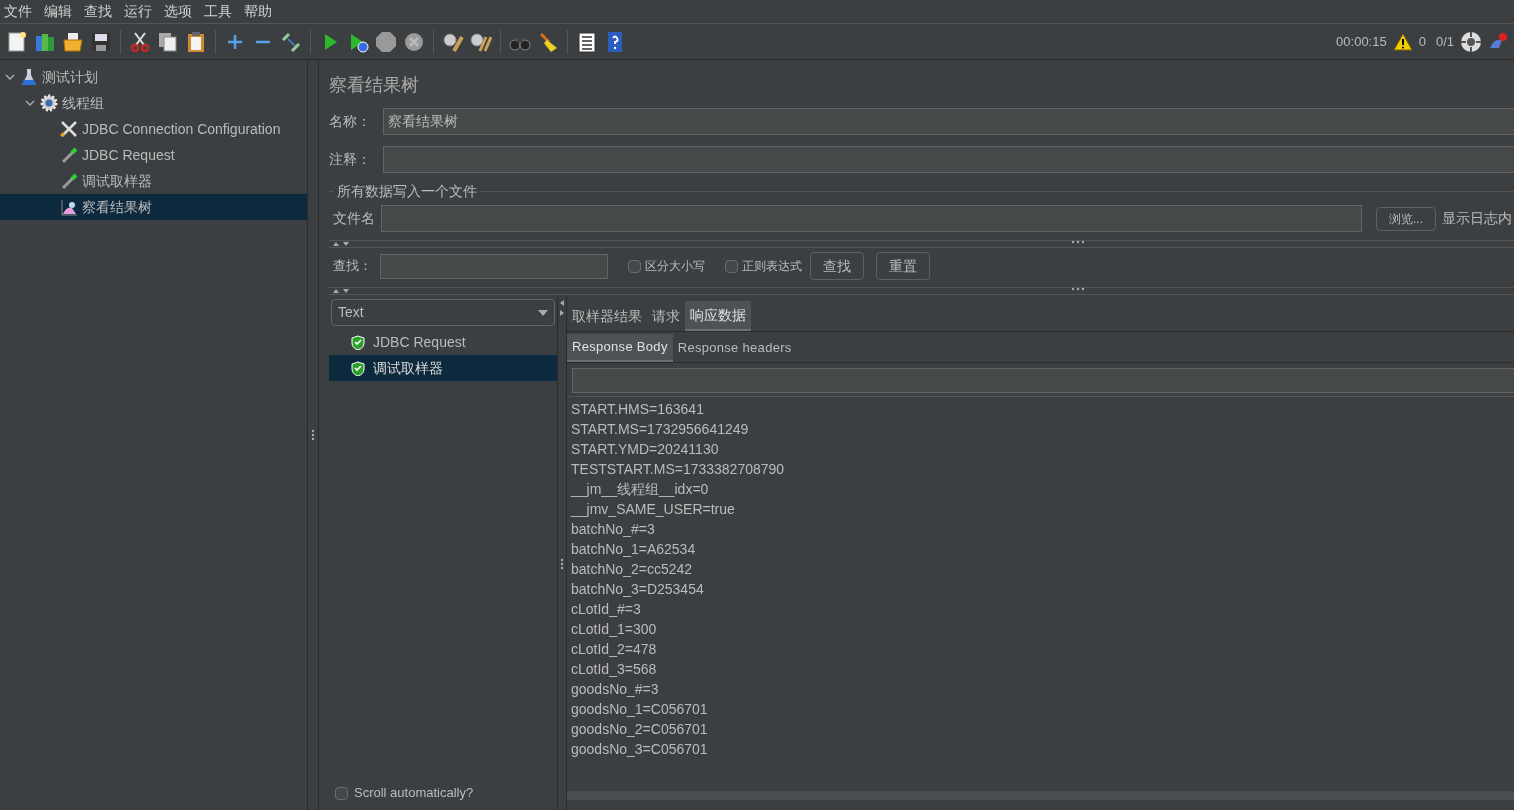  Describe the element at coordinates (350, 121) in the screenshot. I see `field-label: 名称：` at that location.